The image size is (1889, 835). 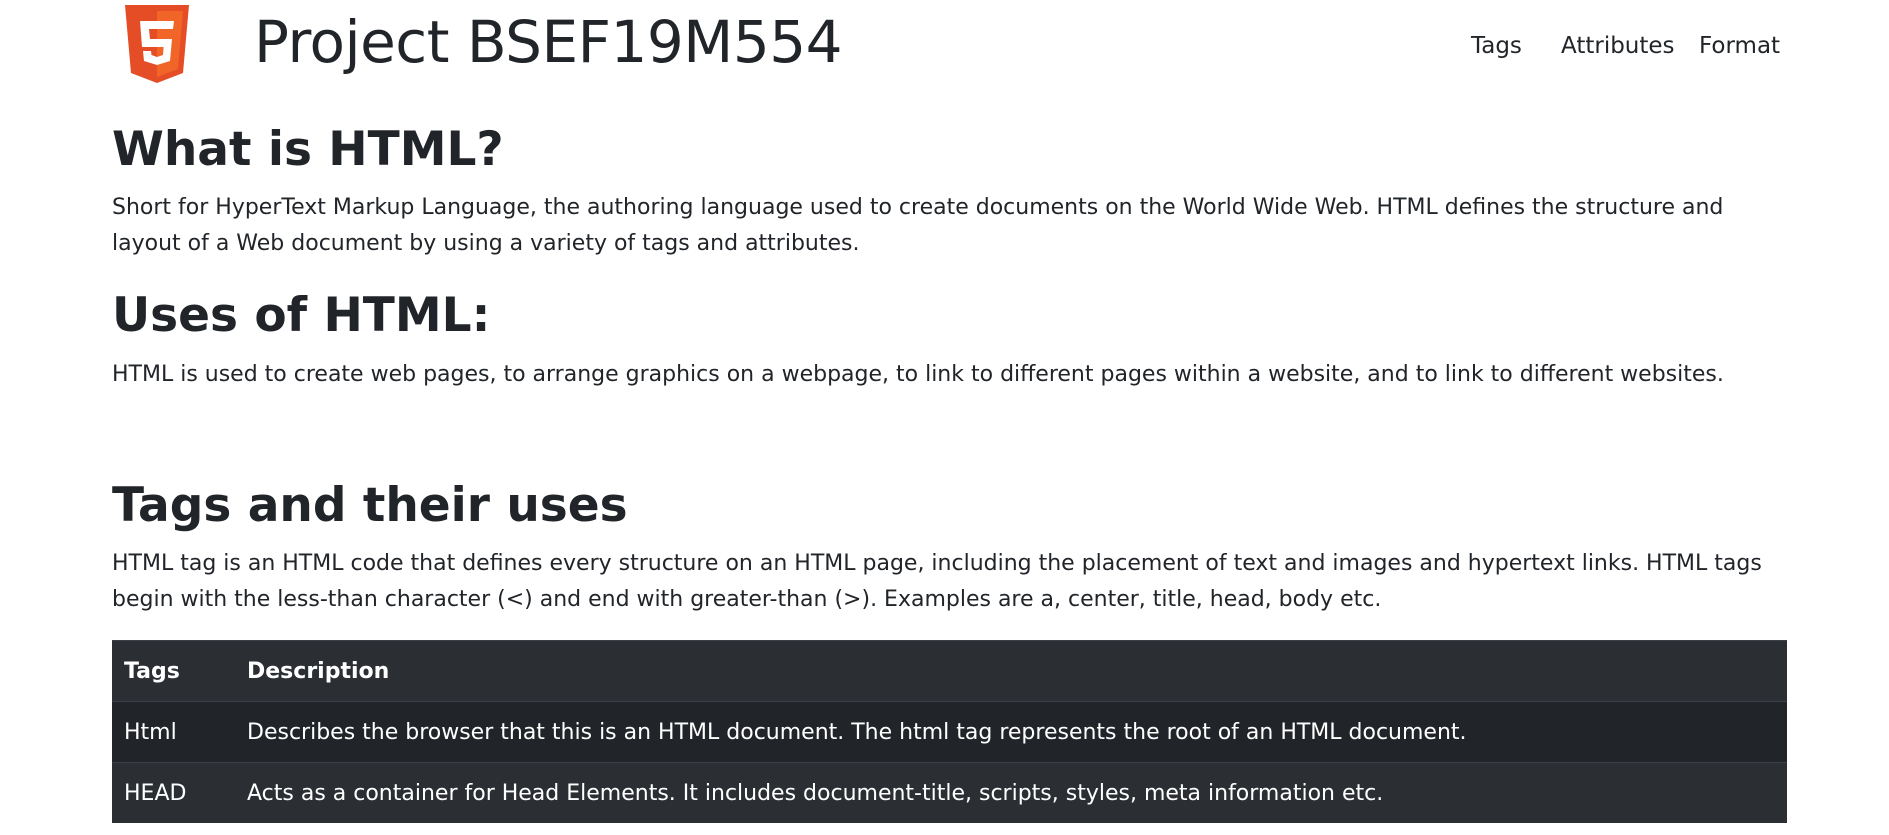 I want to click on table-cell-tag: HEAD, so click(x=173, y=792).